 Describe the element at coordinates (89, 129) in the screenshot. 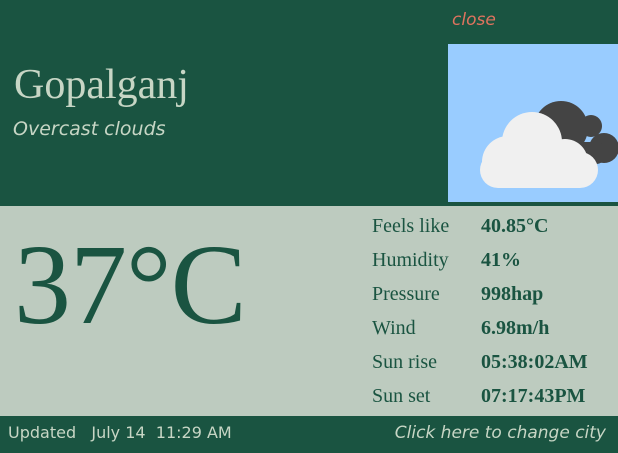

I see `weather-description: Overcast clouds` at that location.